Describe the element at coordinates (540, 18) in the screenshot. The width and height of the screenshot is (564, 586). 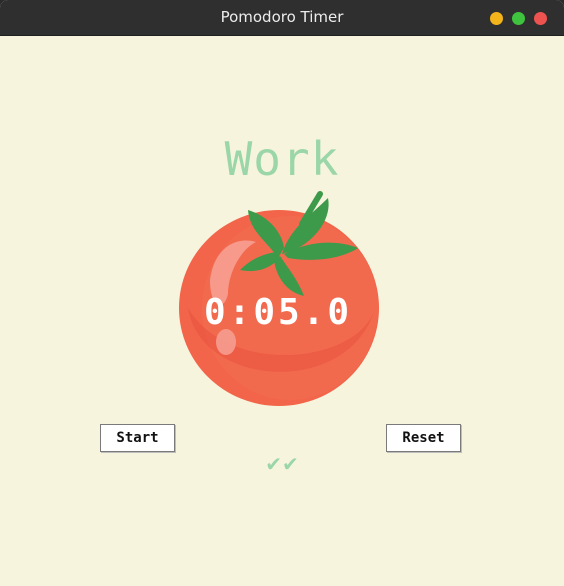
I see `close-button` at that location.